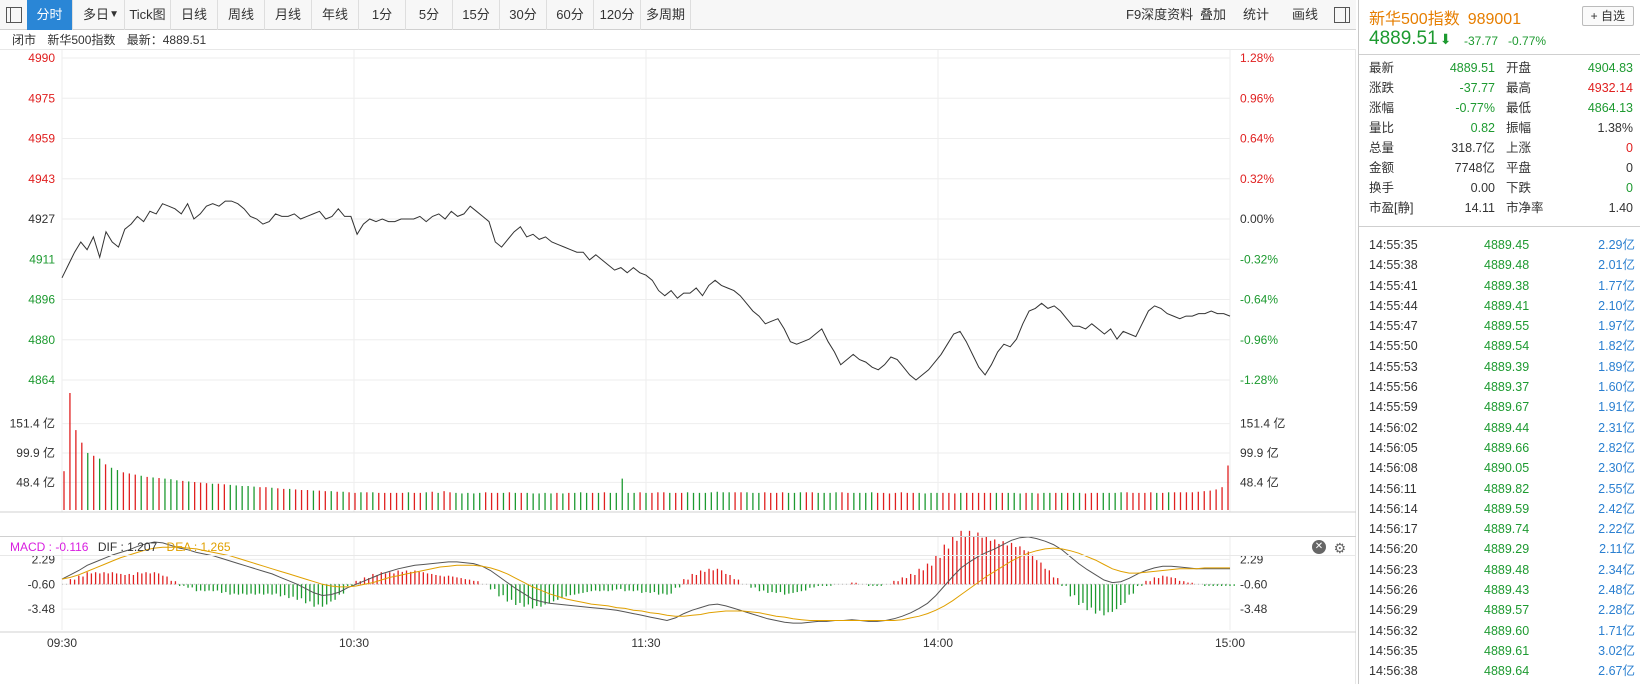 The height and width of the screenshot is (684, 1640). Describe the element at coordinates (1501, 128) in the screenshot. I see `stat-row: 量比 0.82 振幅 1.38%` at that location.